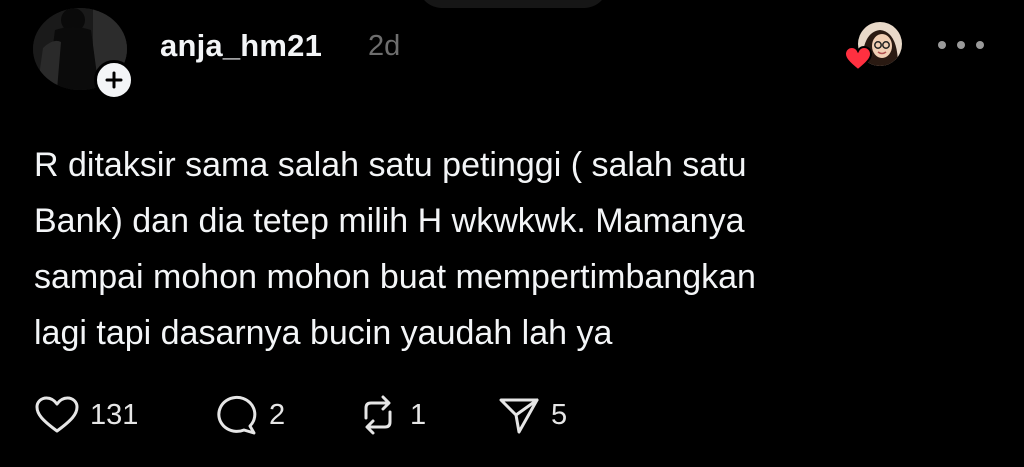  I want to click on reply-count: 2, so click(277, 414).